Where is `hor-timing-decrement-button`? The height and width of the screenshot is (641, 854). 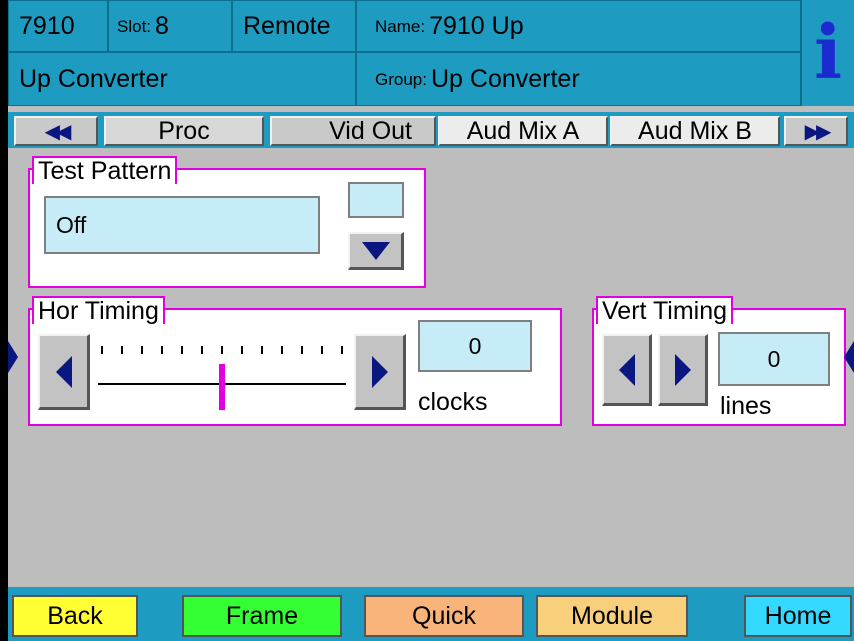 hor-timing-decrement-button is located at coordinates (64, 372).